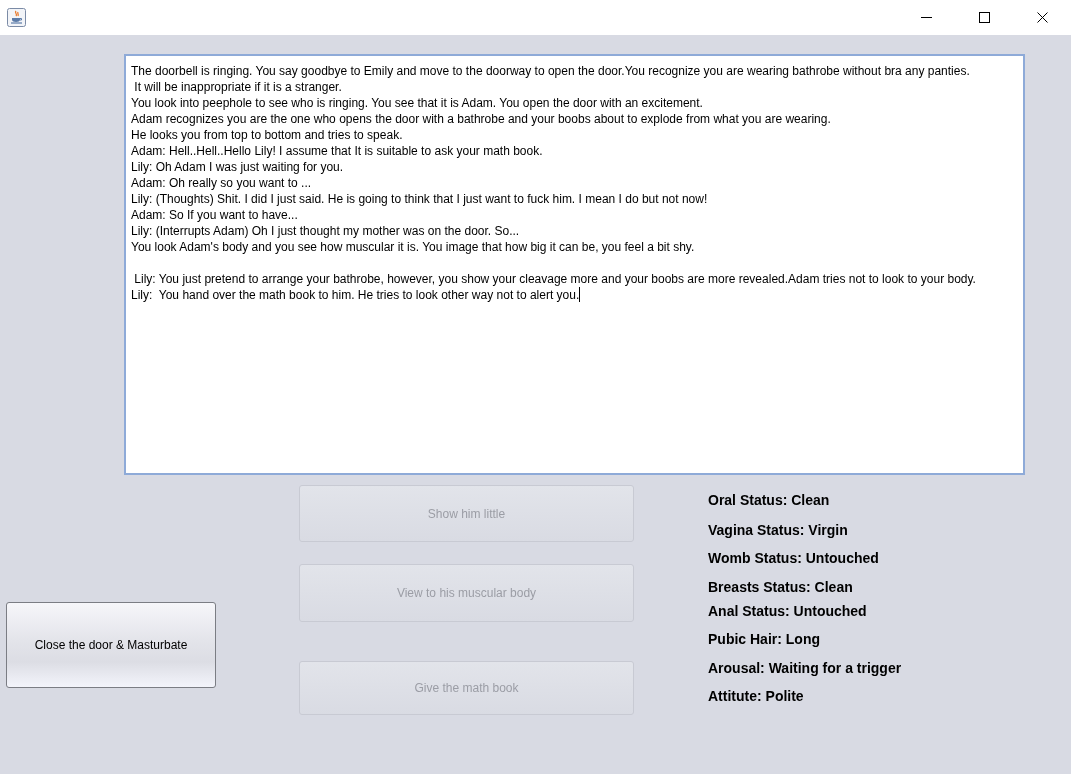 The height and width of the screenshot is (774, 1071). What do you see at coordinates (111, 645) in the screenshot?
I see `close-door-button: Close the door & Masturbate` at bounding box center [111, 645].